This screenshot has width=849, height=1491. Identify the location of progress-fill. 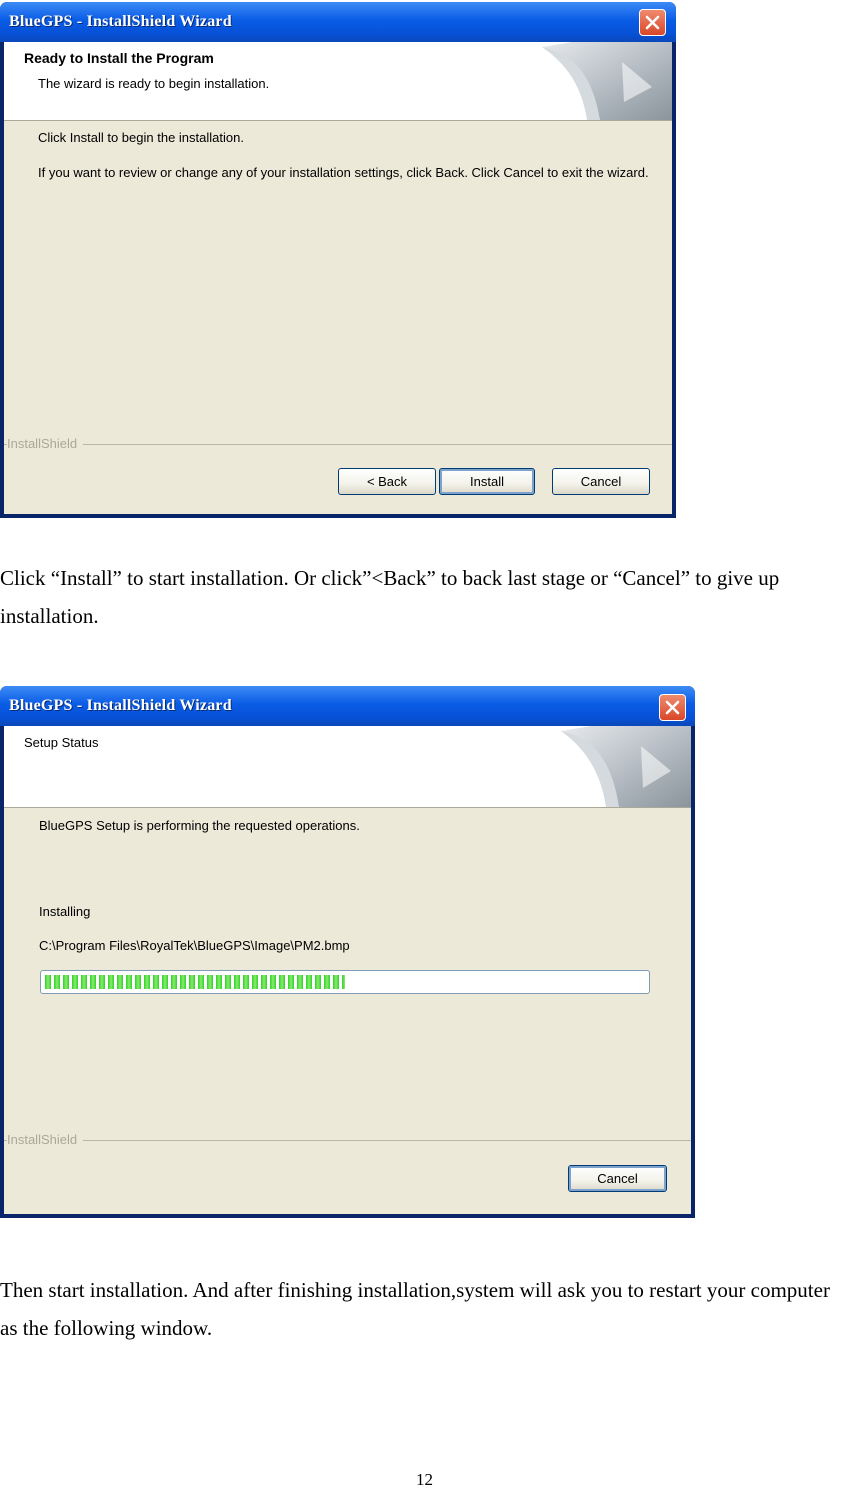
(195, 982).